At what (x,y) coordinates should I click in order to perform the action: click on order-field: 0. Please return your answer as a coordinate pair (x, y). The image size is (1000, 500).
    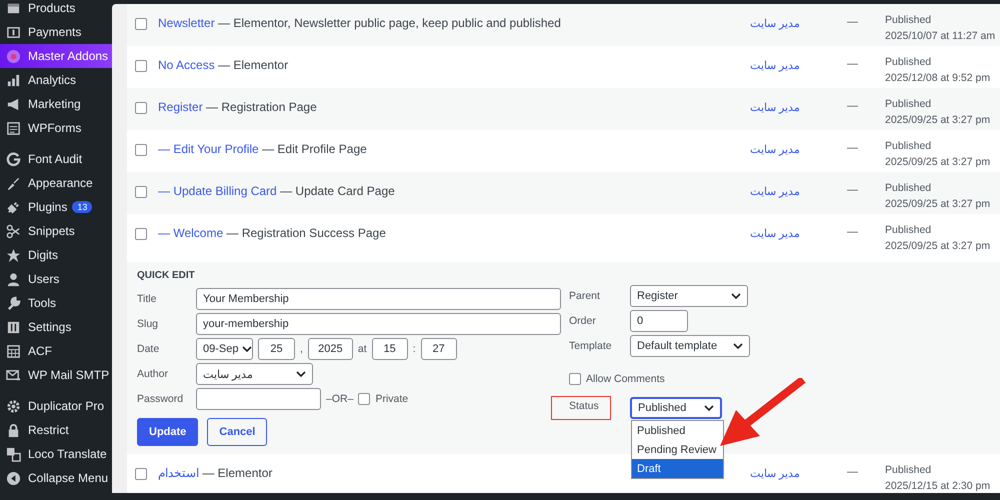
    Looking at the image, I should click on (659, 321).